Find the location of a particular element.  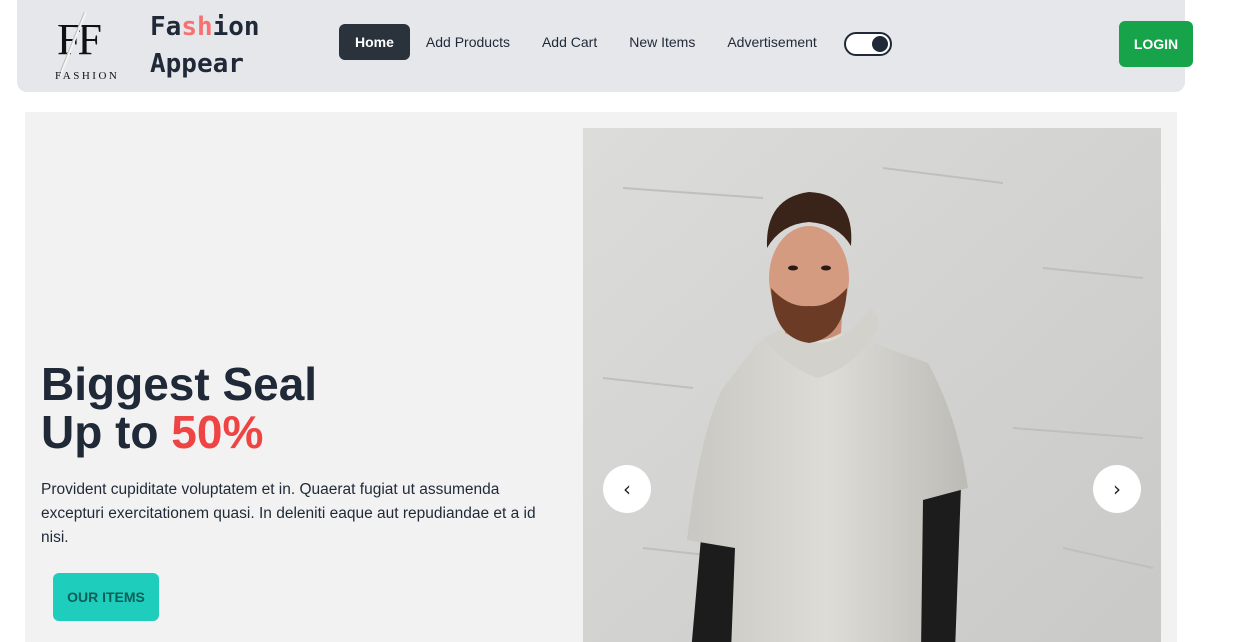

theme-toggle is located at coordinates (868, 44).